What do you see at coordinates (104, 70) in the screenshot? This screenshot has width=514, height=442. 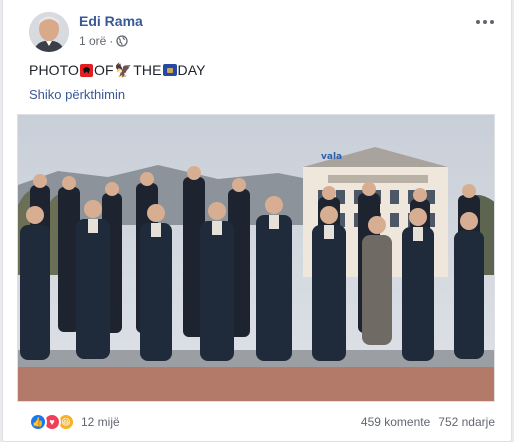 I see `post-text-part-2: OF` at bounding box center [104, 70].